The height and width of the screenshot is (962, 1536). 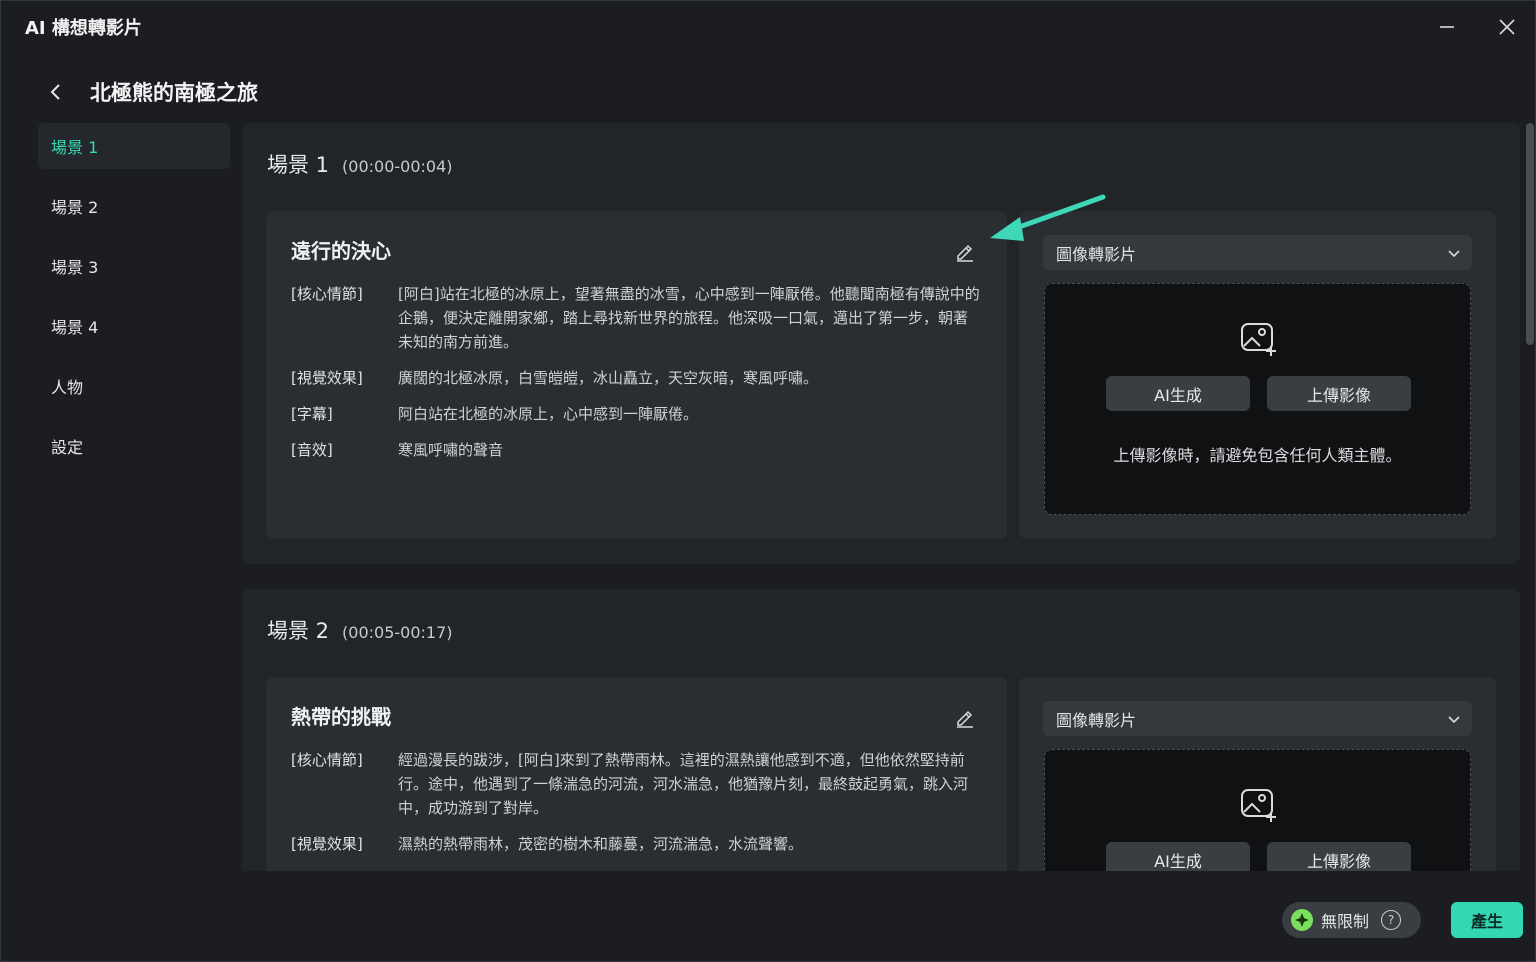 I want to click on image-drop-zone: AI生成 上傳影像 上傳影像時，請避免包含任何人類主體。, so click(x=1257, y=399).